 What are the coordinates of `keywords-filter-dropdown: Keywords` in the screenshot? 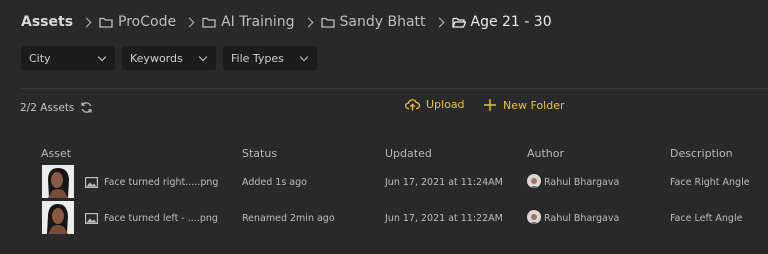 It's located at (169, 58).